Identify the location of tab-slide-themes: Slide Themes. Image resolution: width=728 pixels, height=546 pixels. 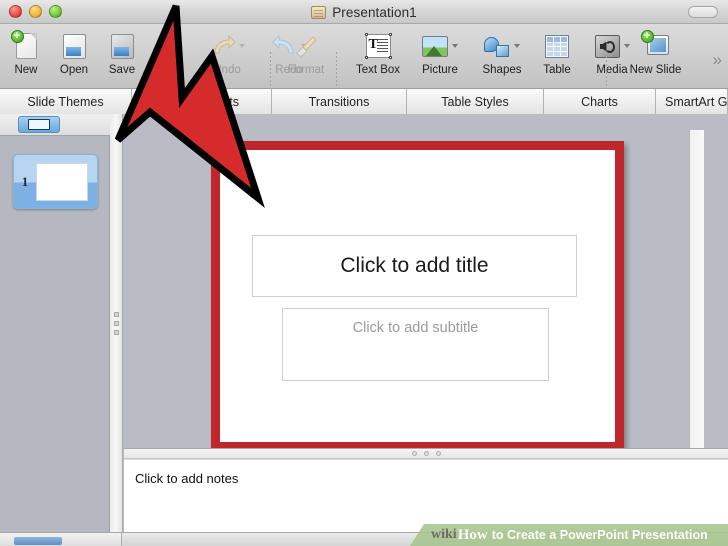
(66, 101).